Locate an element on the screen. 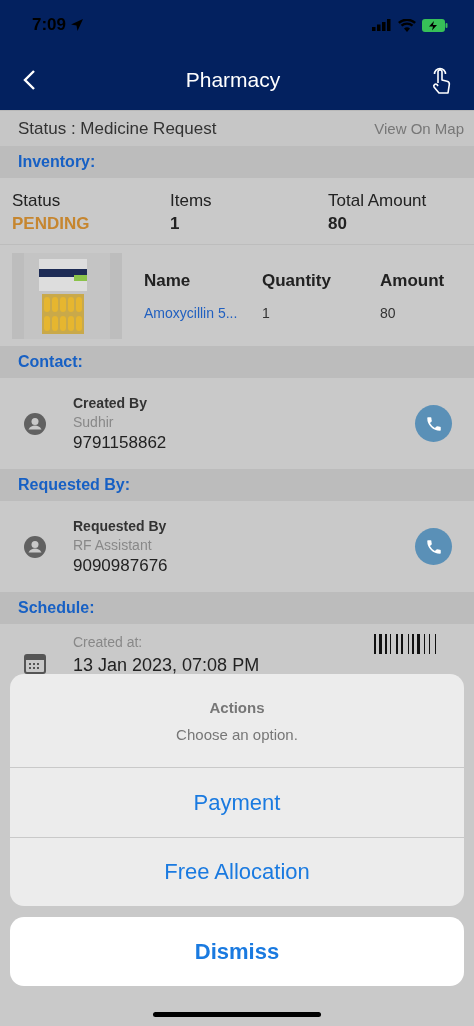  table-cell-text: 1 is located at coordinates (266, 312).